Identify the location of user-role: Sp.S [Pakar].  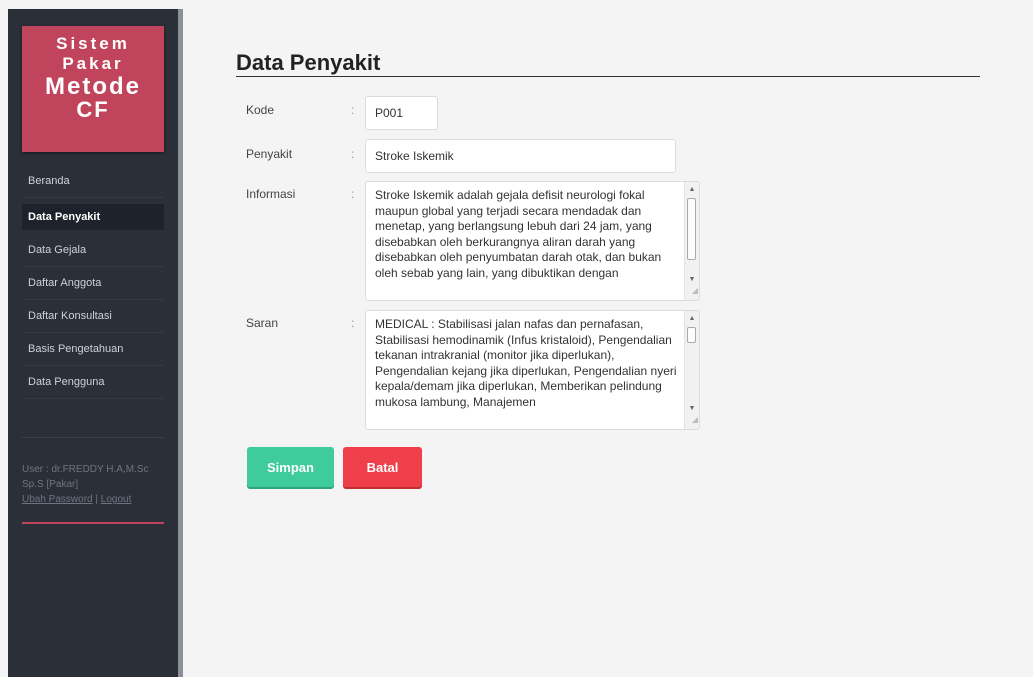
(50, 484).